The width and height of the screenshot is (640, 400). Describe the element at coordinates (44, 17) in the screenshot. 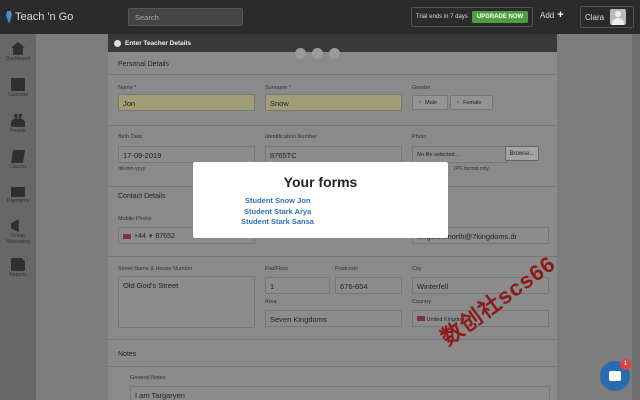

I see `app-name: Teach 'n Go` at that location.